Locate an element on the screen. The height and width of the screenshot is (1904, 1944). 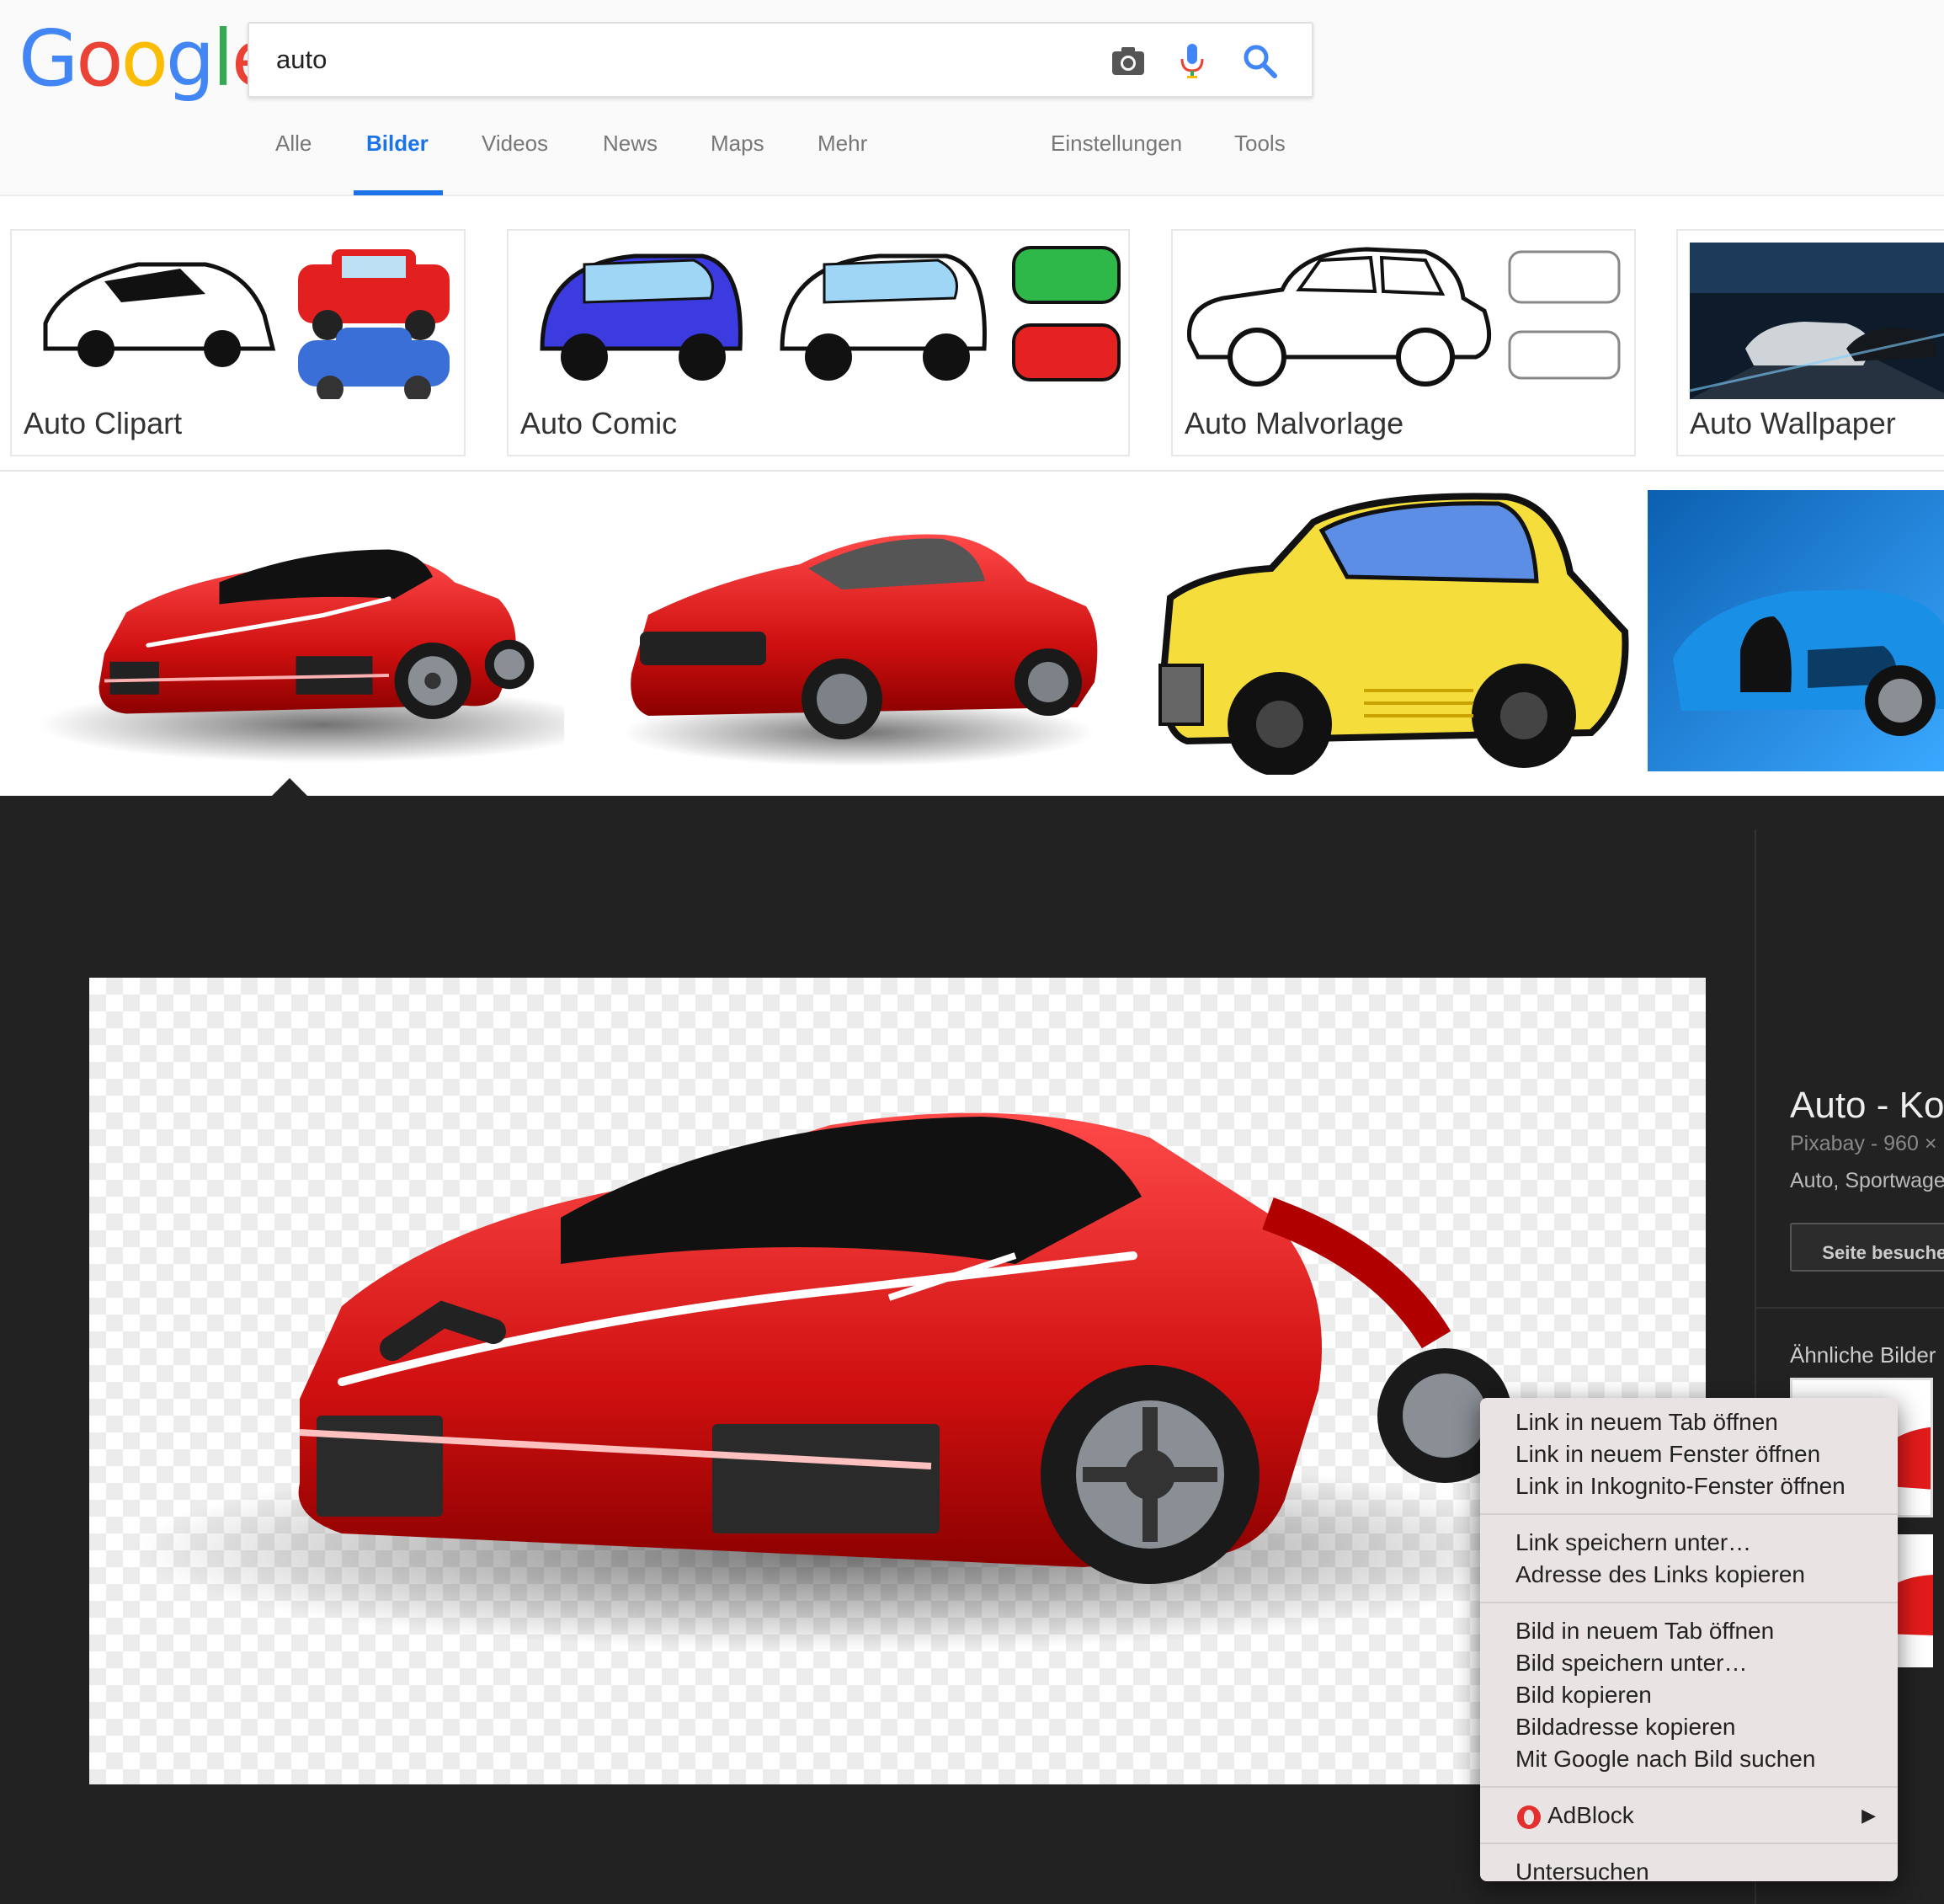
tab-videos: Videos is located at coordinates (515, 163).